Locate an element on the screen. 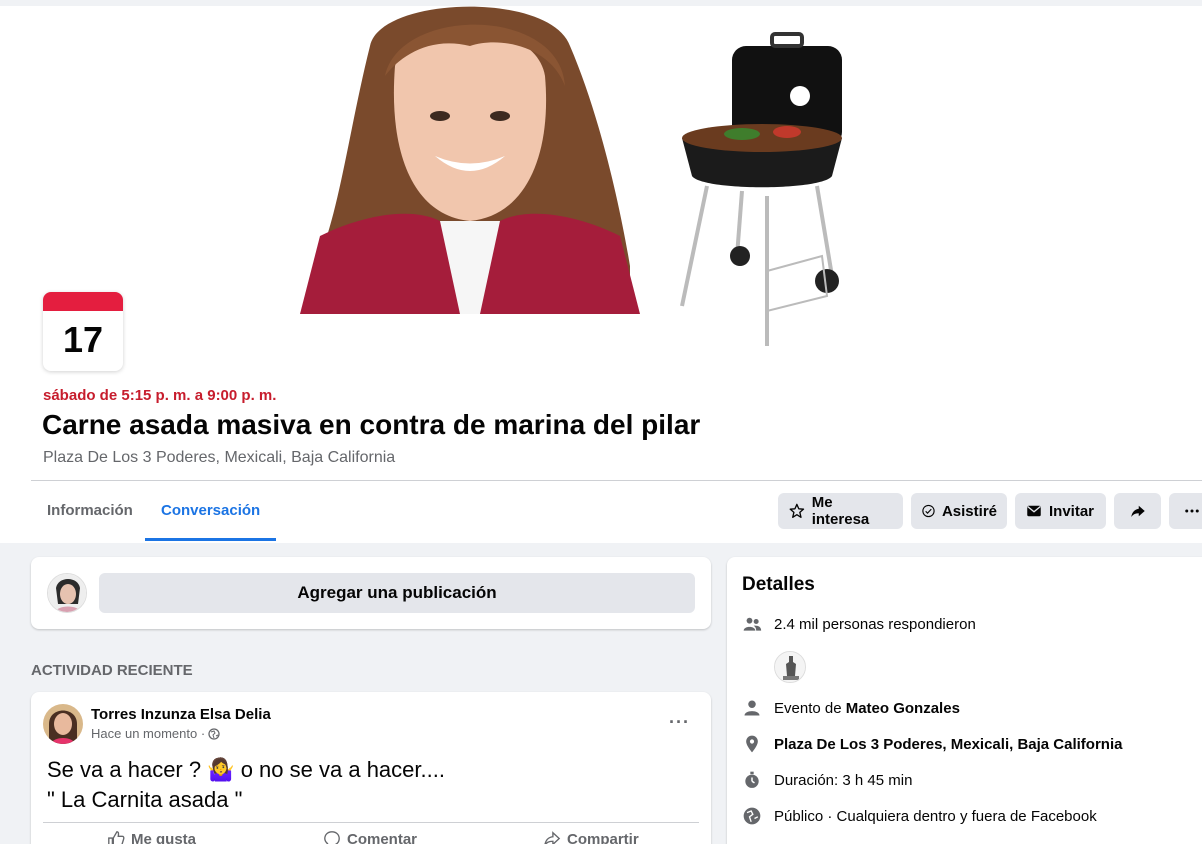  share-arrow-icon is located at coordinates (1137, 511).